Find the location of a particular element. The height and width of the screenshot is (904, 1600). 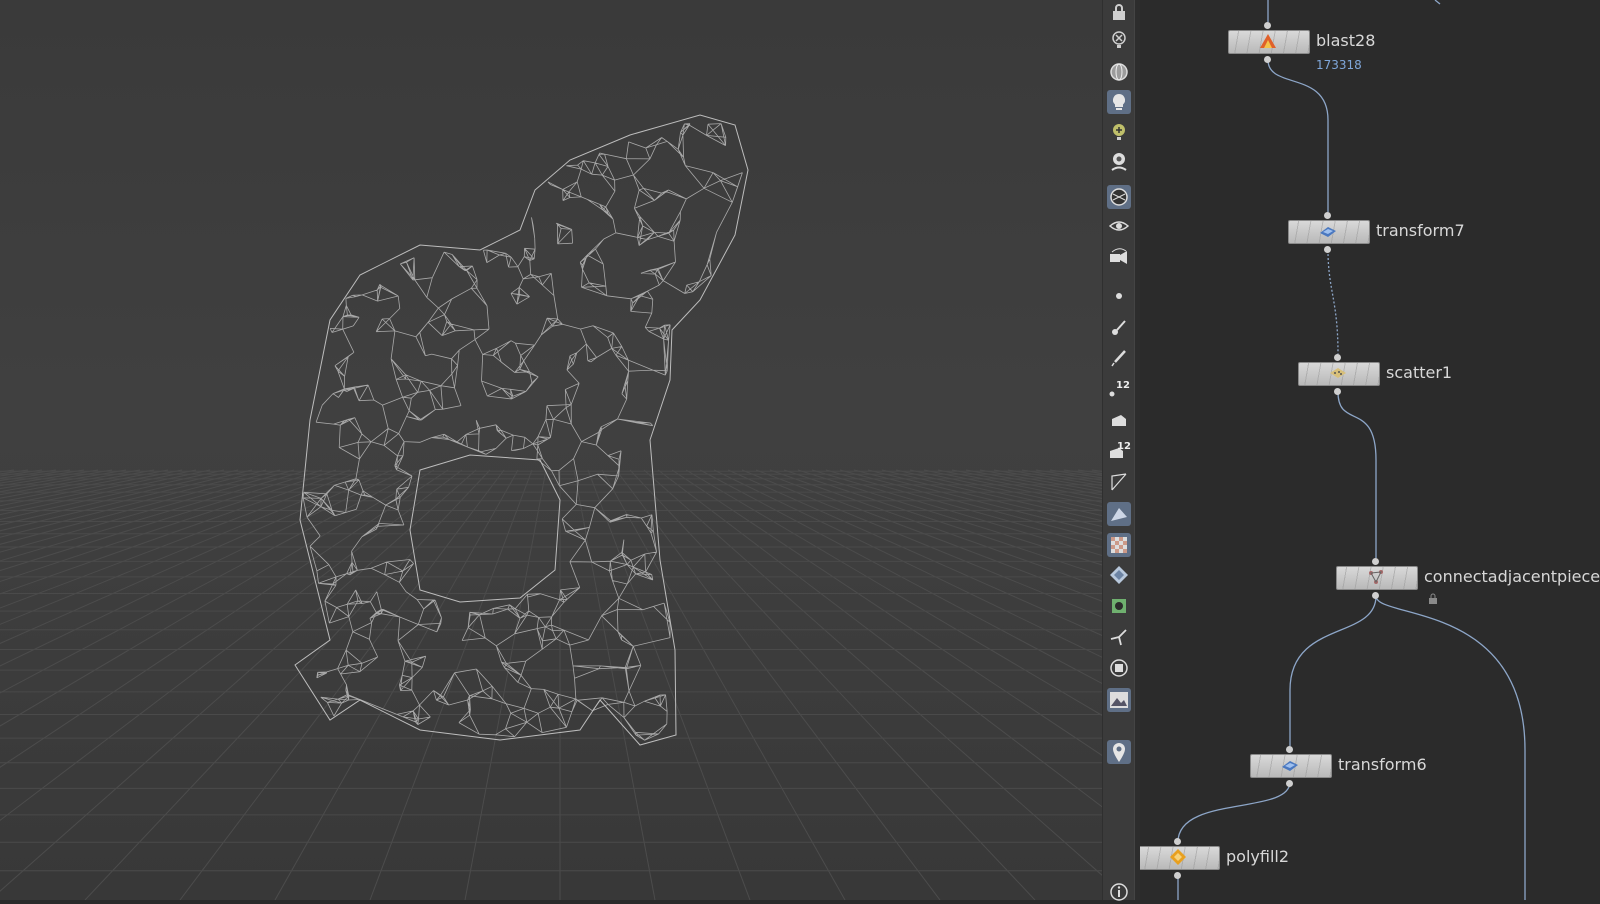

light-disabled-icon is located at coordinates (1119, 40).